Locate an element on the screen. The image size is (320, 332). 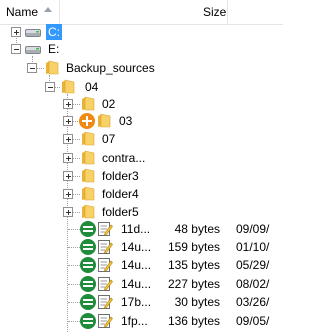
file-date: 09/09/ is located at coordinates (253, 229).